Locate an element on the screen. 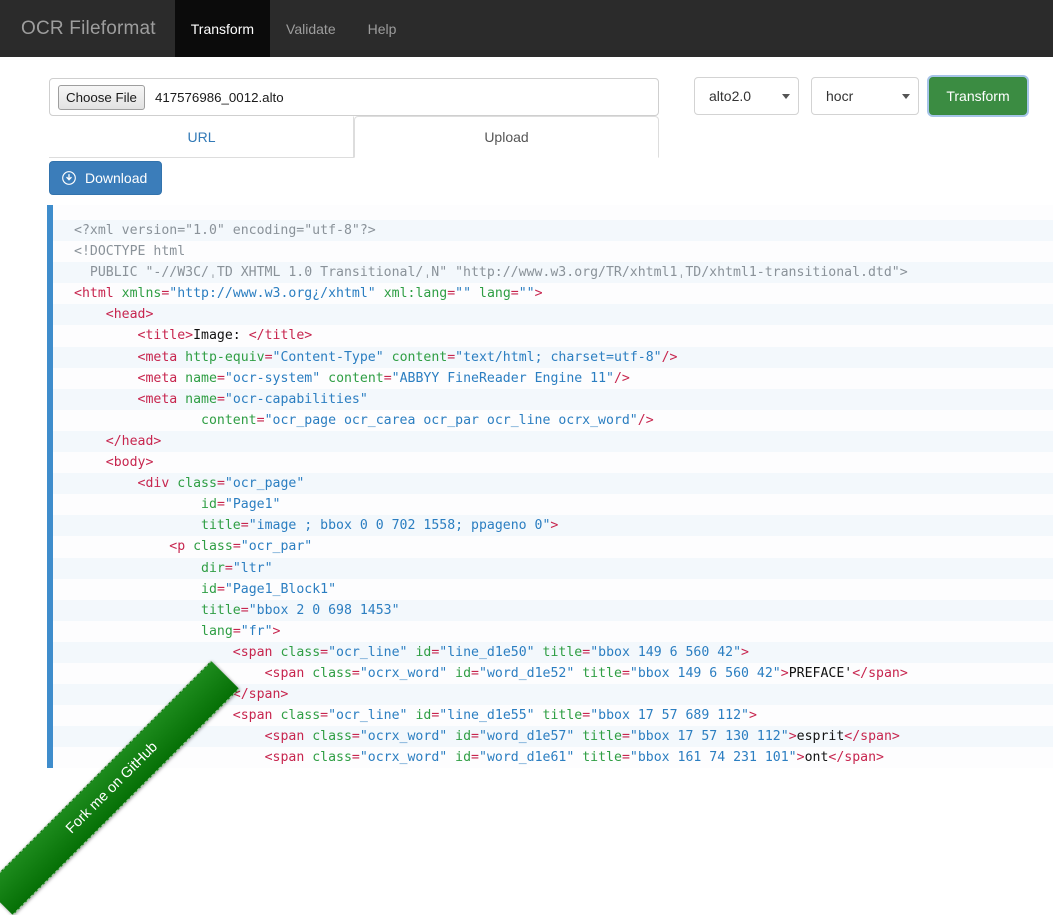 The width and height of the screenshot is (1053, 915). code-token: "ocr_par" is located at coordinates (276, 546).